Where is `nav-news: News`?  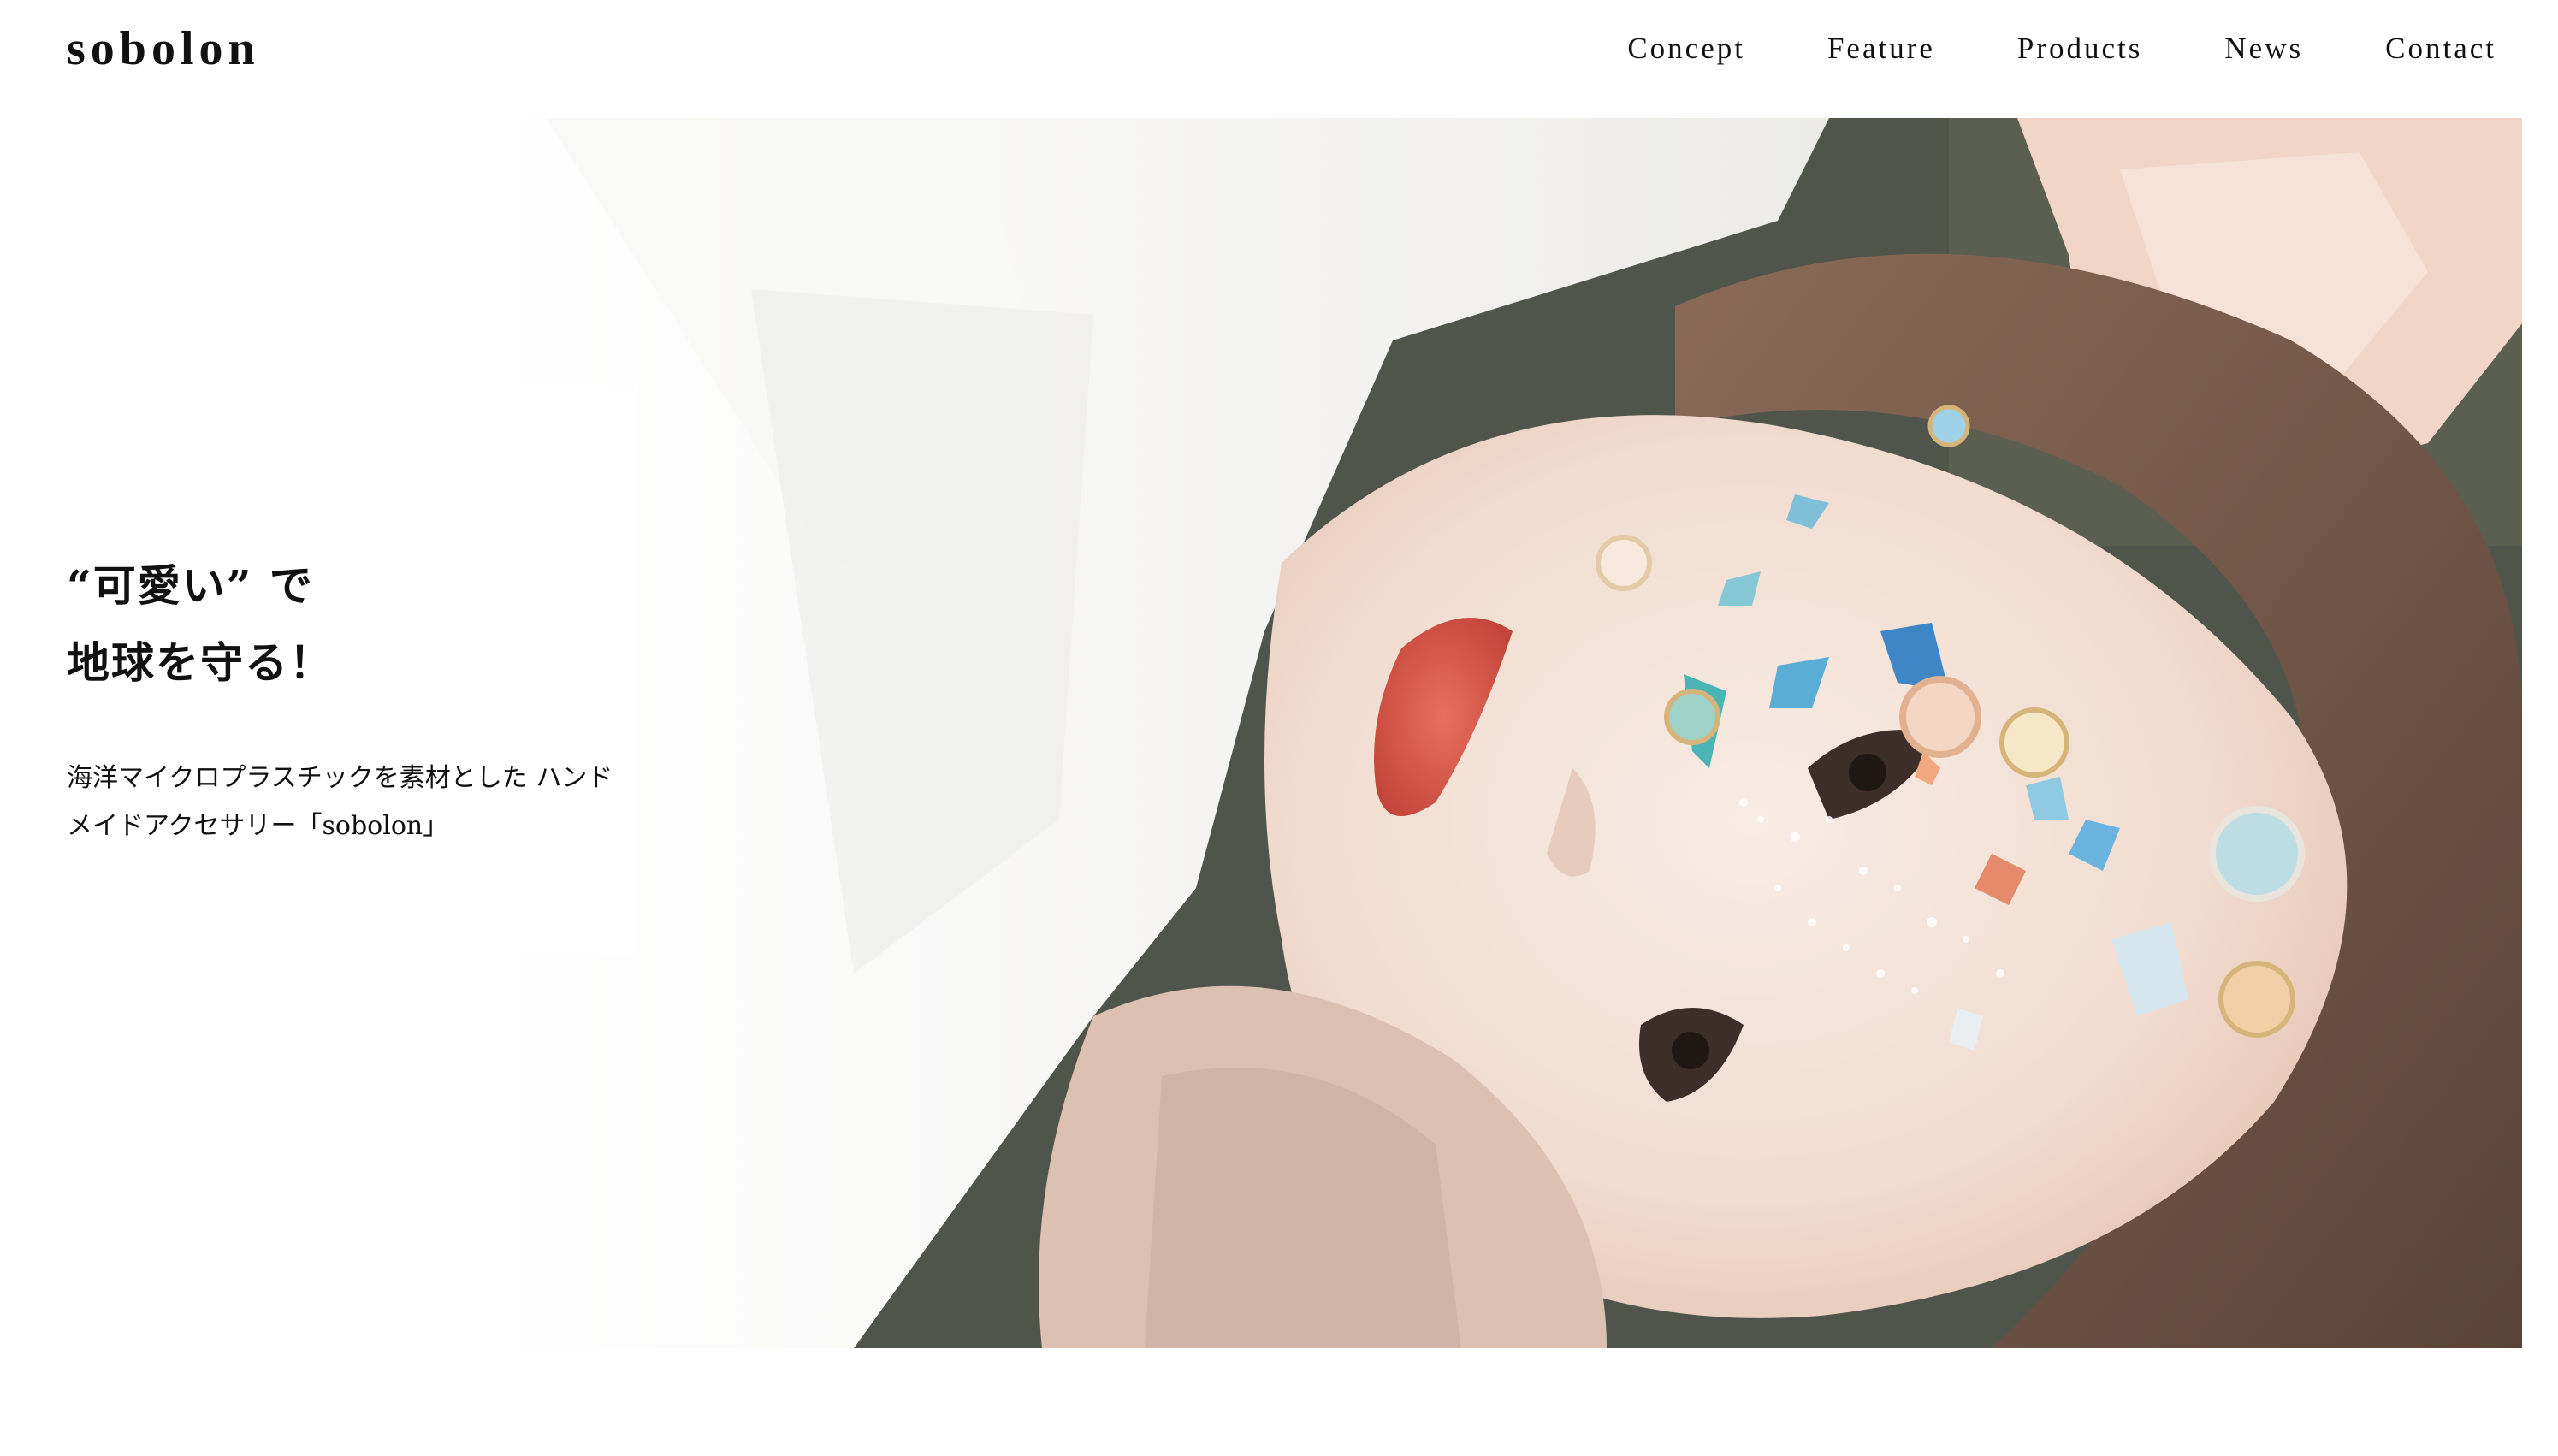
nav-news: News is located at coordinates (2263, 49).